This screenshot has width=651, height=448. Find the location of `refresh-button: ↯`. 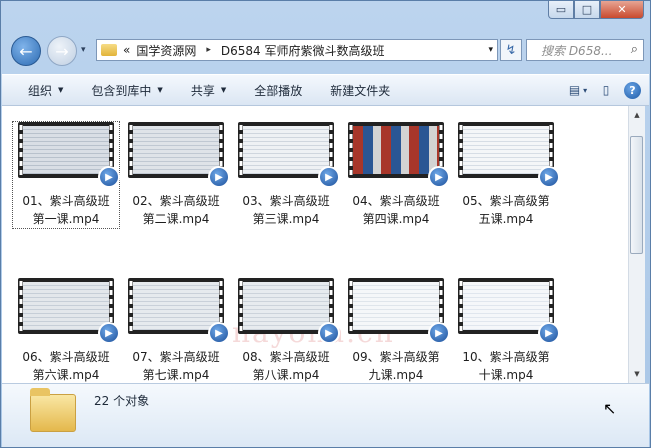

refresh-button: ↯ is located at coordinates (511, 50).